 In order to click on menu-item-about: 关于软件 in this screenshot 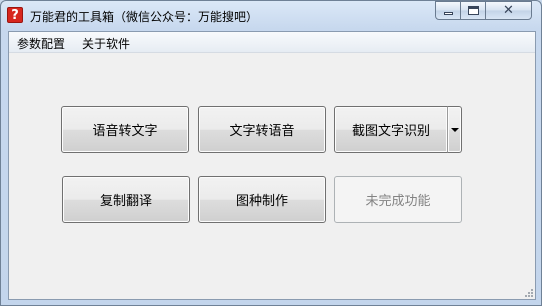, I will do `click(106, 43)`.